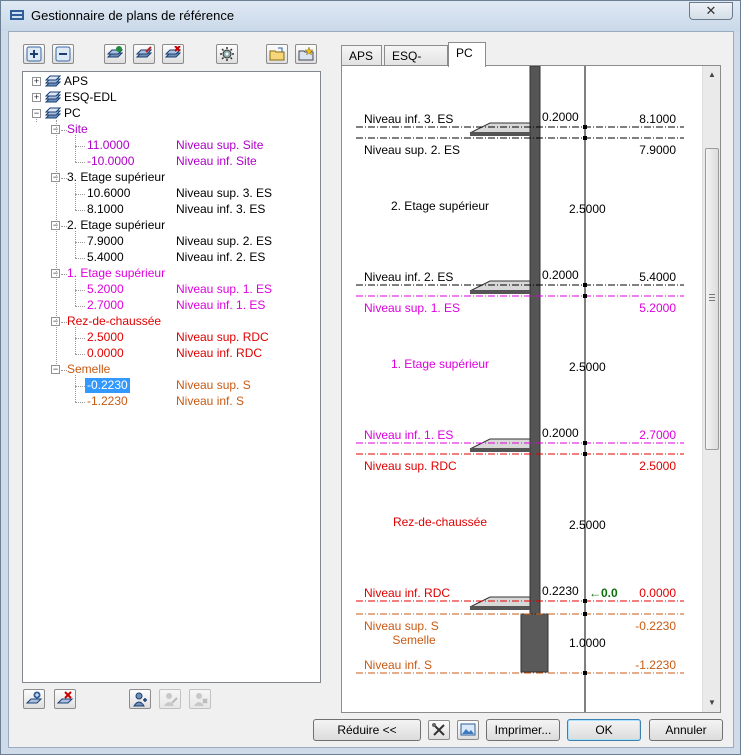 This screenshot has height=755, width=741. I want to click on tree-level-name: Niveau inf. Site, so click(216, 161).